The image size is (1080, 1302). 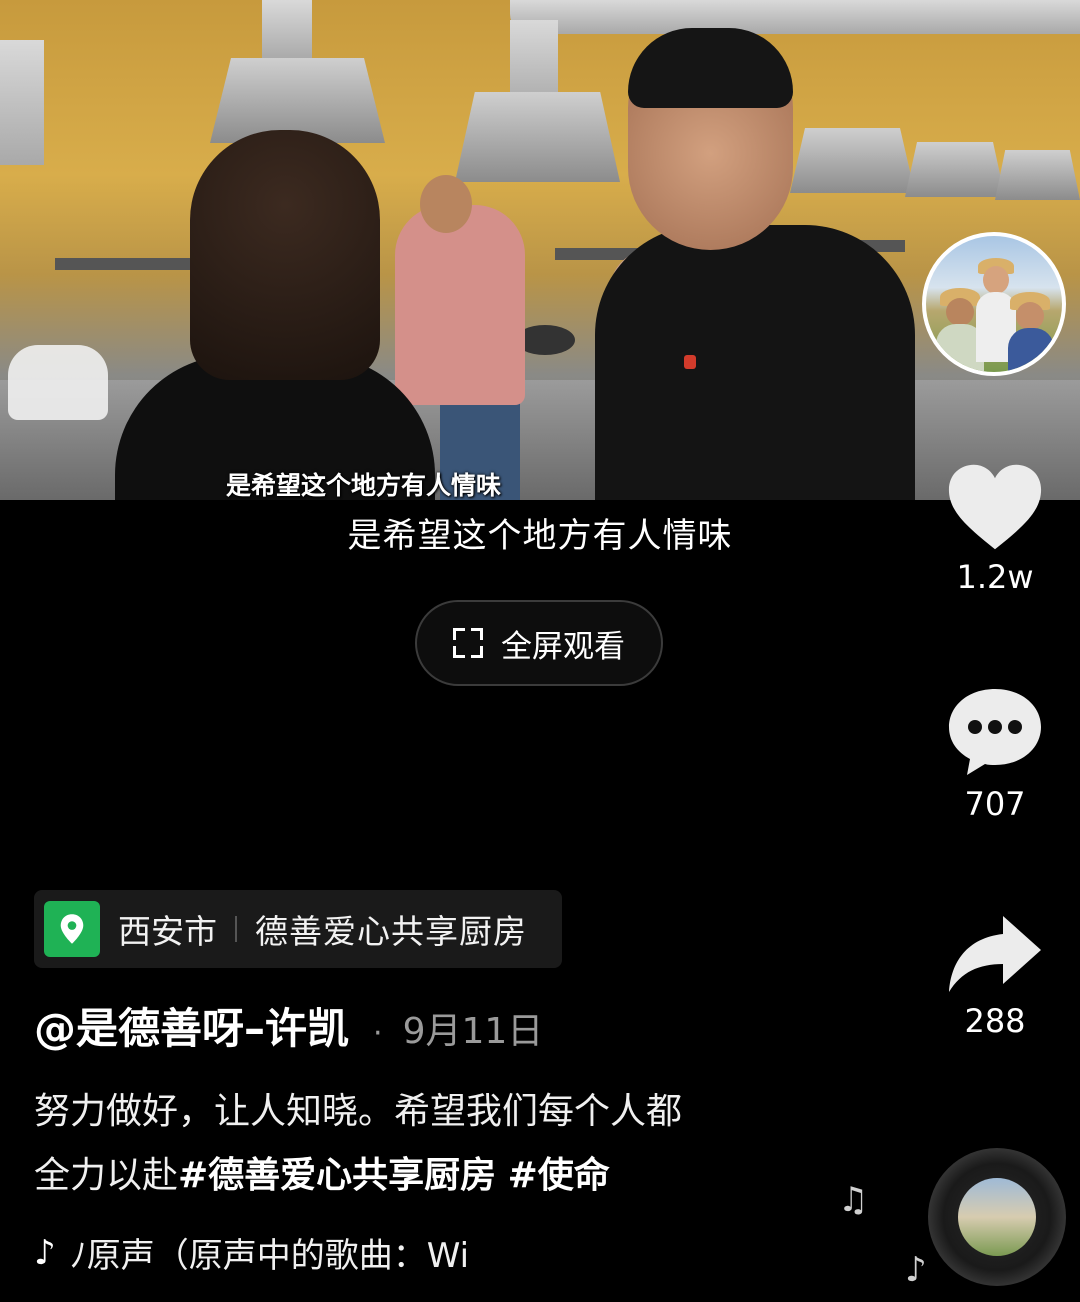 What do you see at coordinates (446, 204) in the screenshot?
I see `background-person-head` at bounding box center [446, 204].